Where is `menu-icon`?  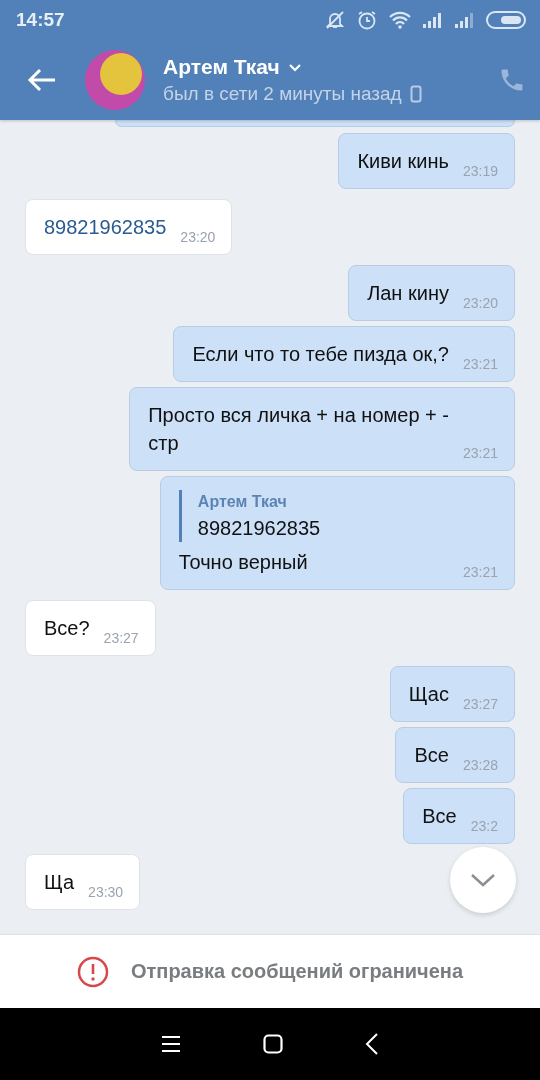 menu-icon is located at coordinates (171, 1044).